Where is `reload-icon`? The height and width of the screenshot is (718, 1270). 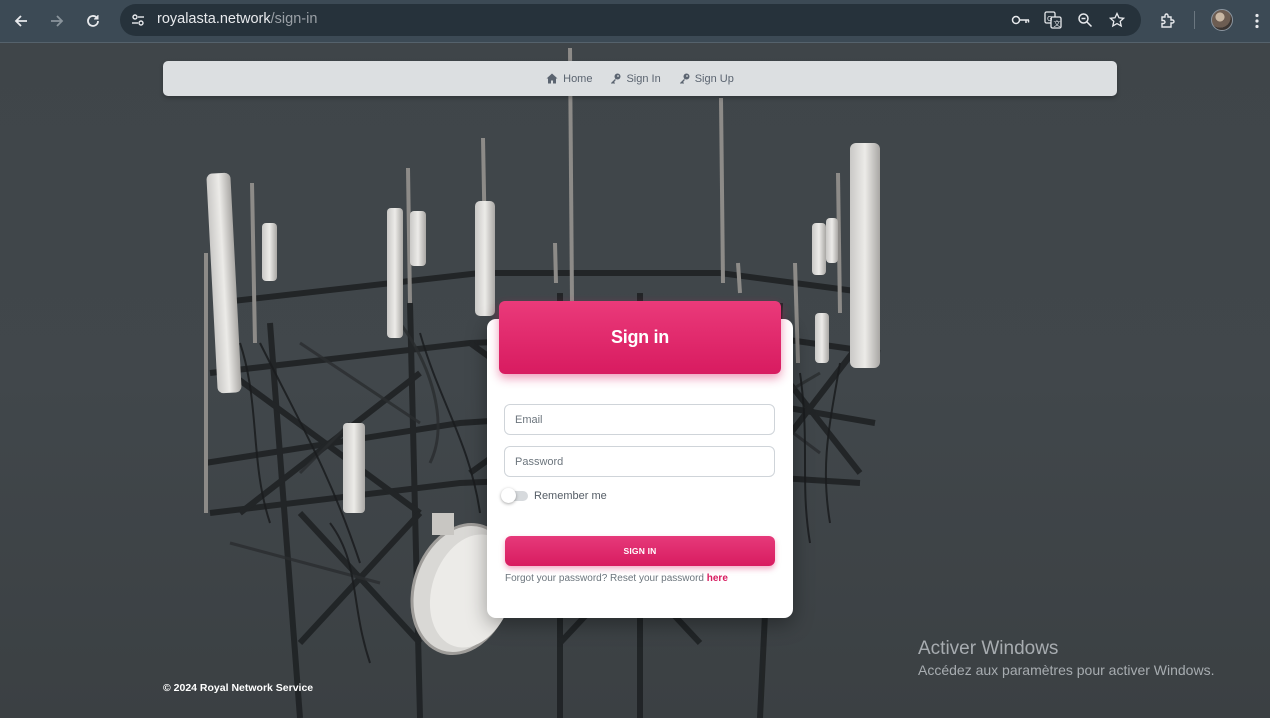
reload-icon is located at coordinates (93, 21).